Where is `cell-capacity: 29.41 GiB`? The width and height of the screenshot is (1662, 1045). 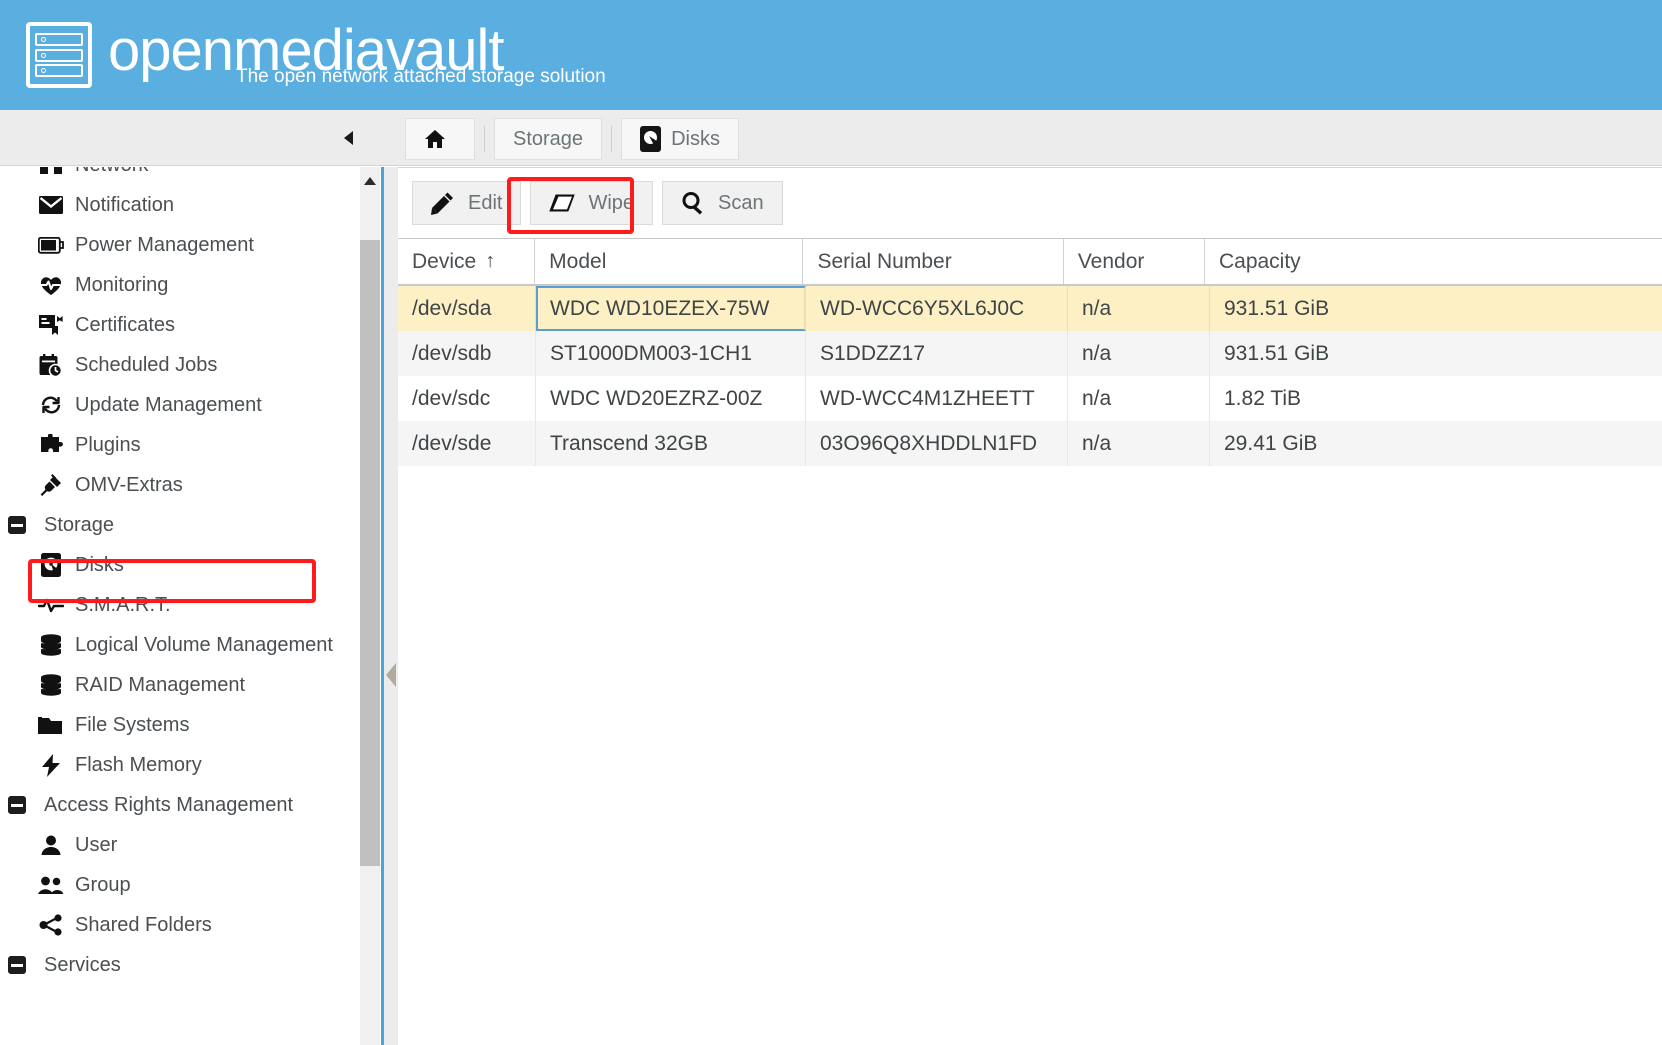 cell-capacity: 29.41 GiB is located at coordinates (1271, 443).